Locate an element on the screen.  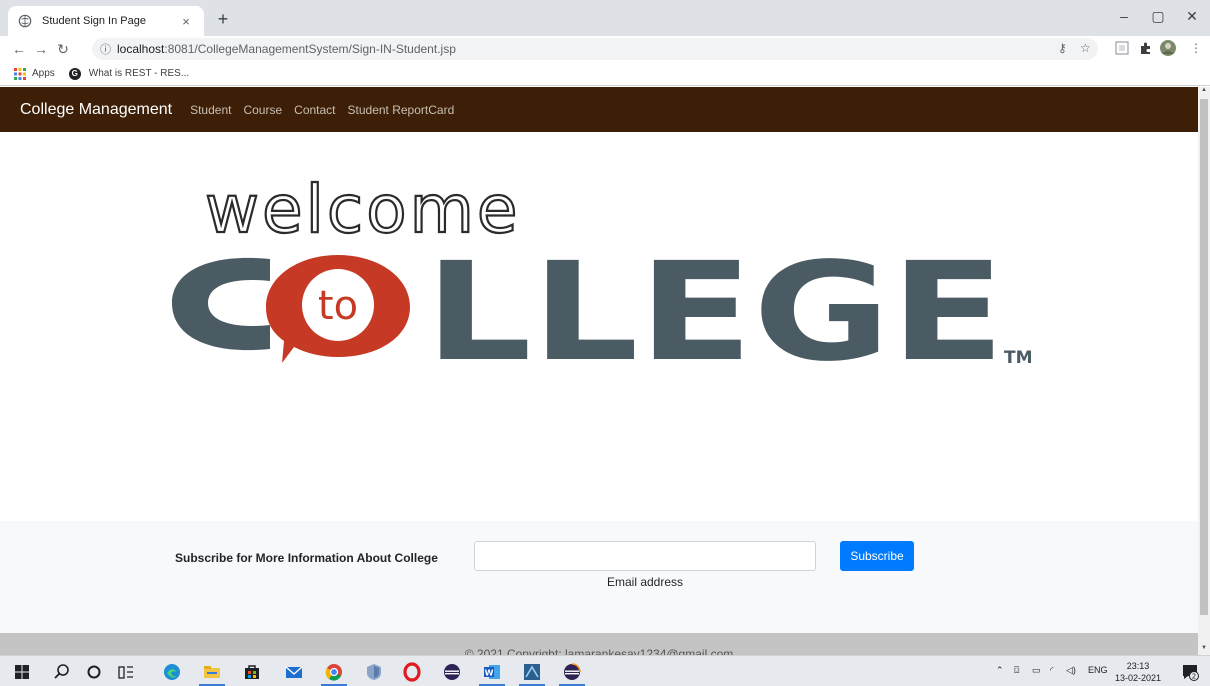
logo-llege-text: LLEGE is located at coordinates (715, 305).